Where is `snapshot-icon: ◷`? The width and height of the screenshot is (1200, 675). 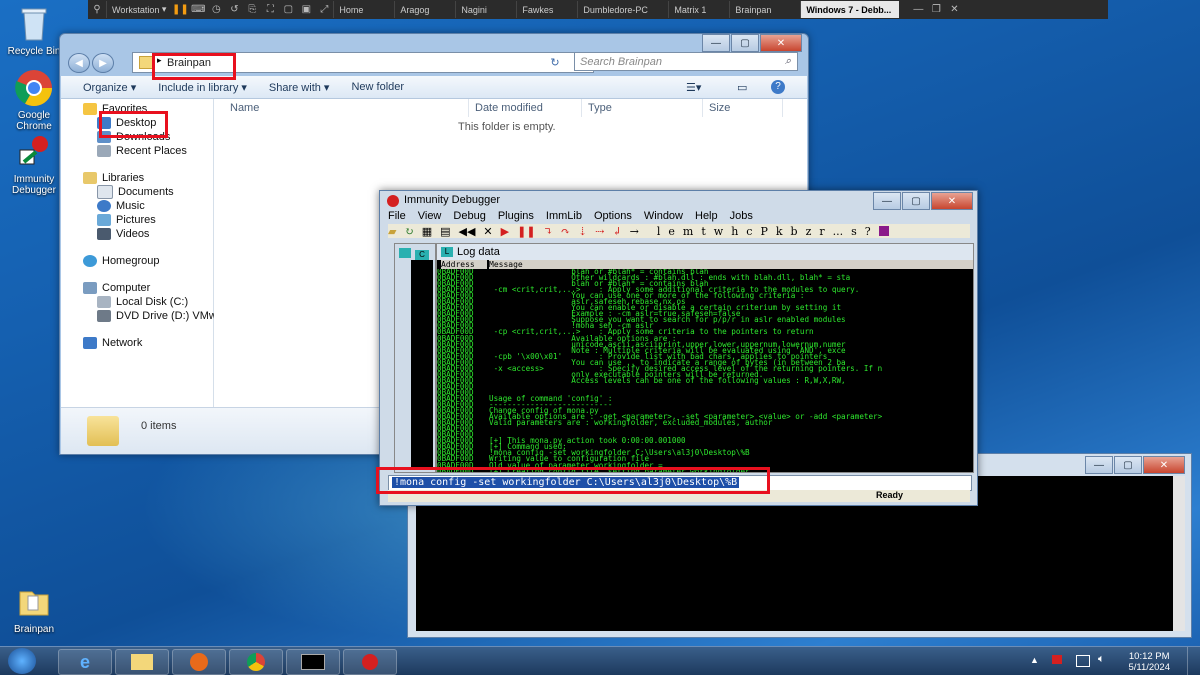
snapshot-icon: ◷ is located at coordinates (216, 9).